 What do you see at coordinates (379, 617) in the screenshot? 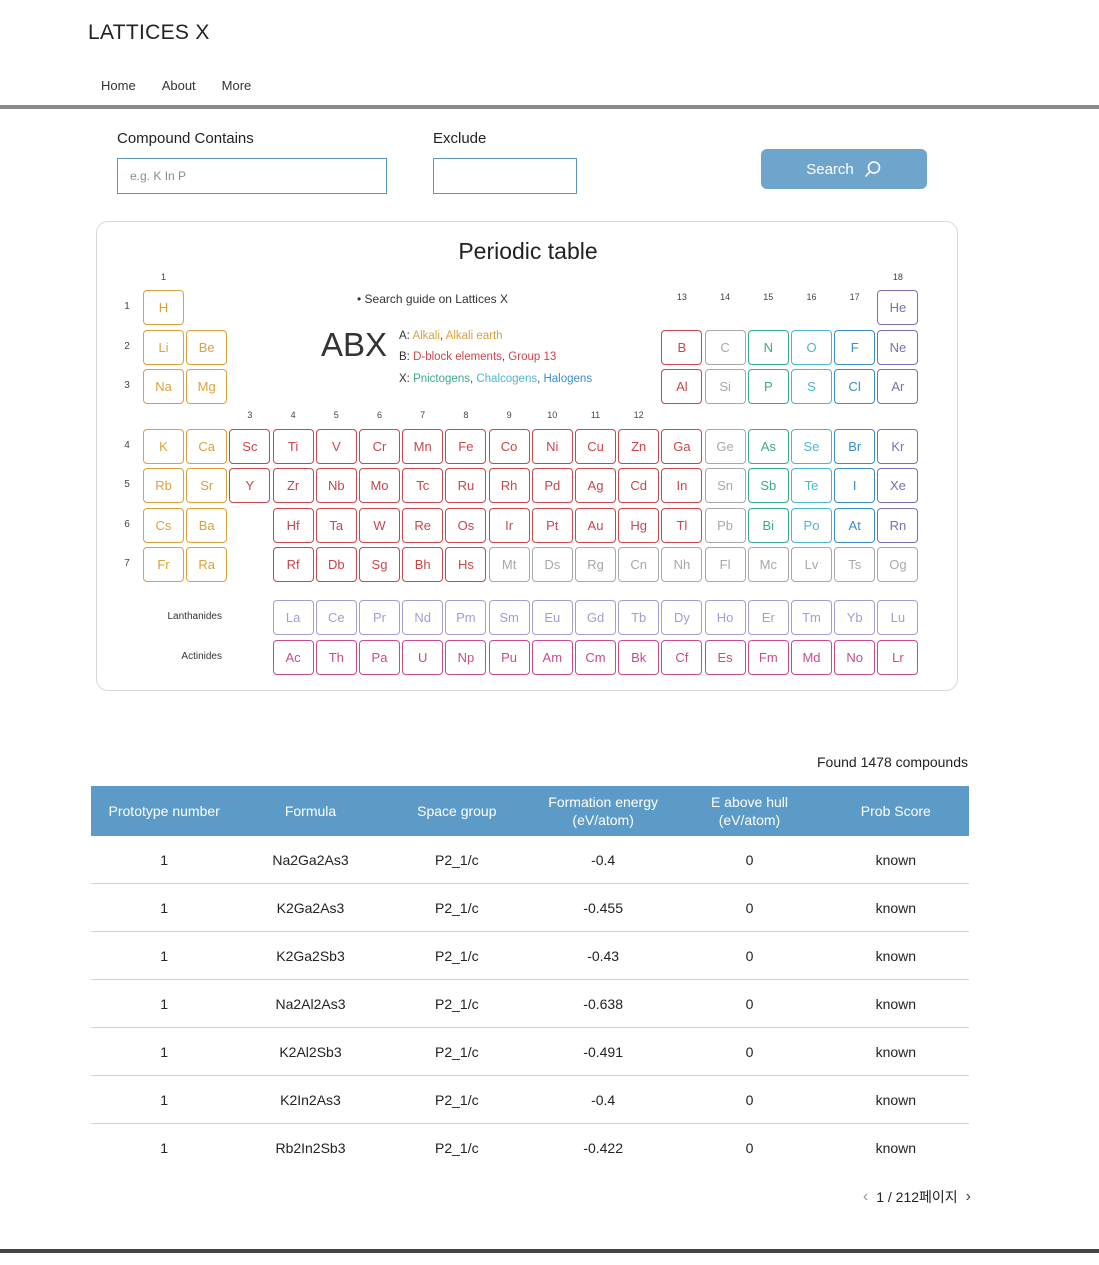
I see `element-pr: Pr` at bounding box center [379, 617].